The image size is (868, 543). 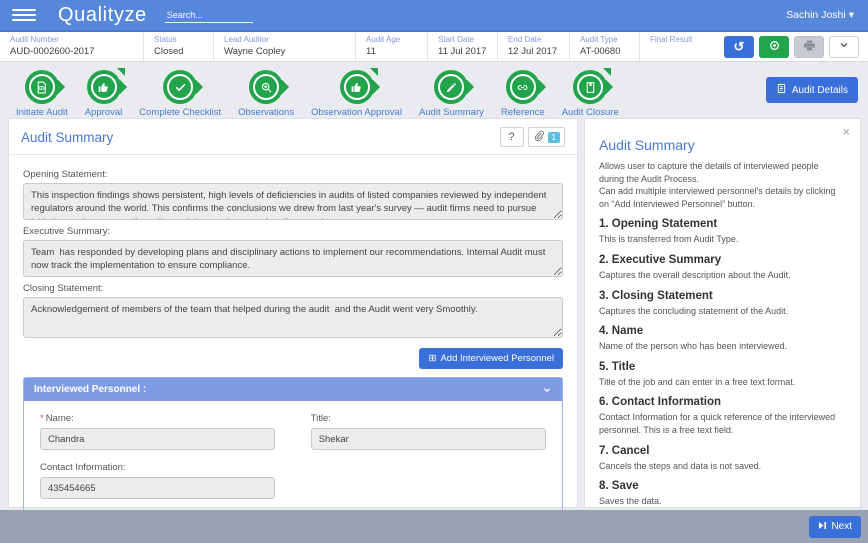 I want to click on next-label: Next, so click(x=841, y=526).